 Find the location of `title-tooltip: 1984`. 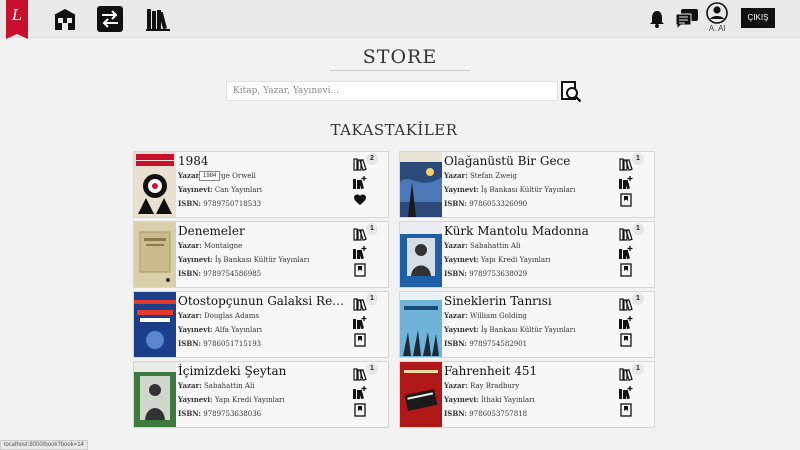

title-tooltip: 1984 is located at coordinates (210, 176).